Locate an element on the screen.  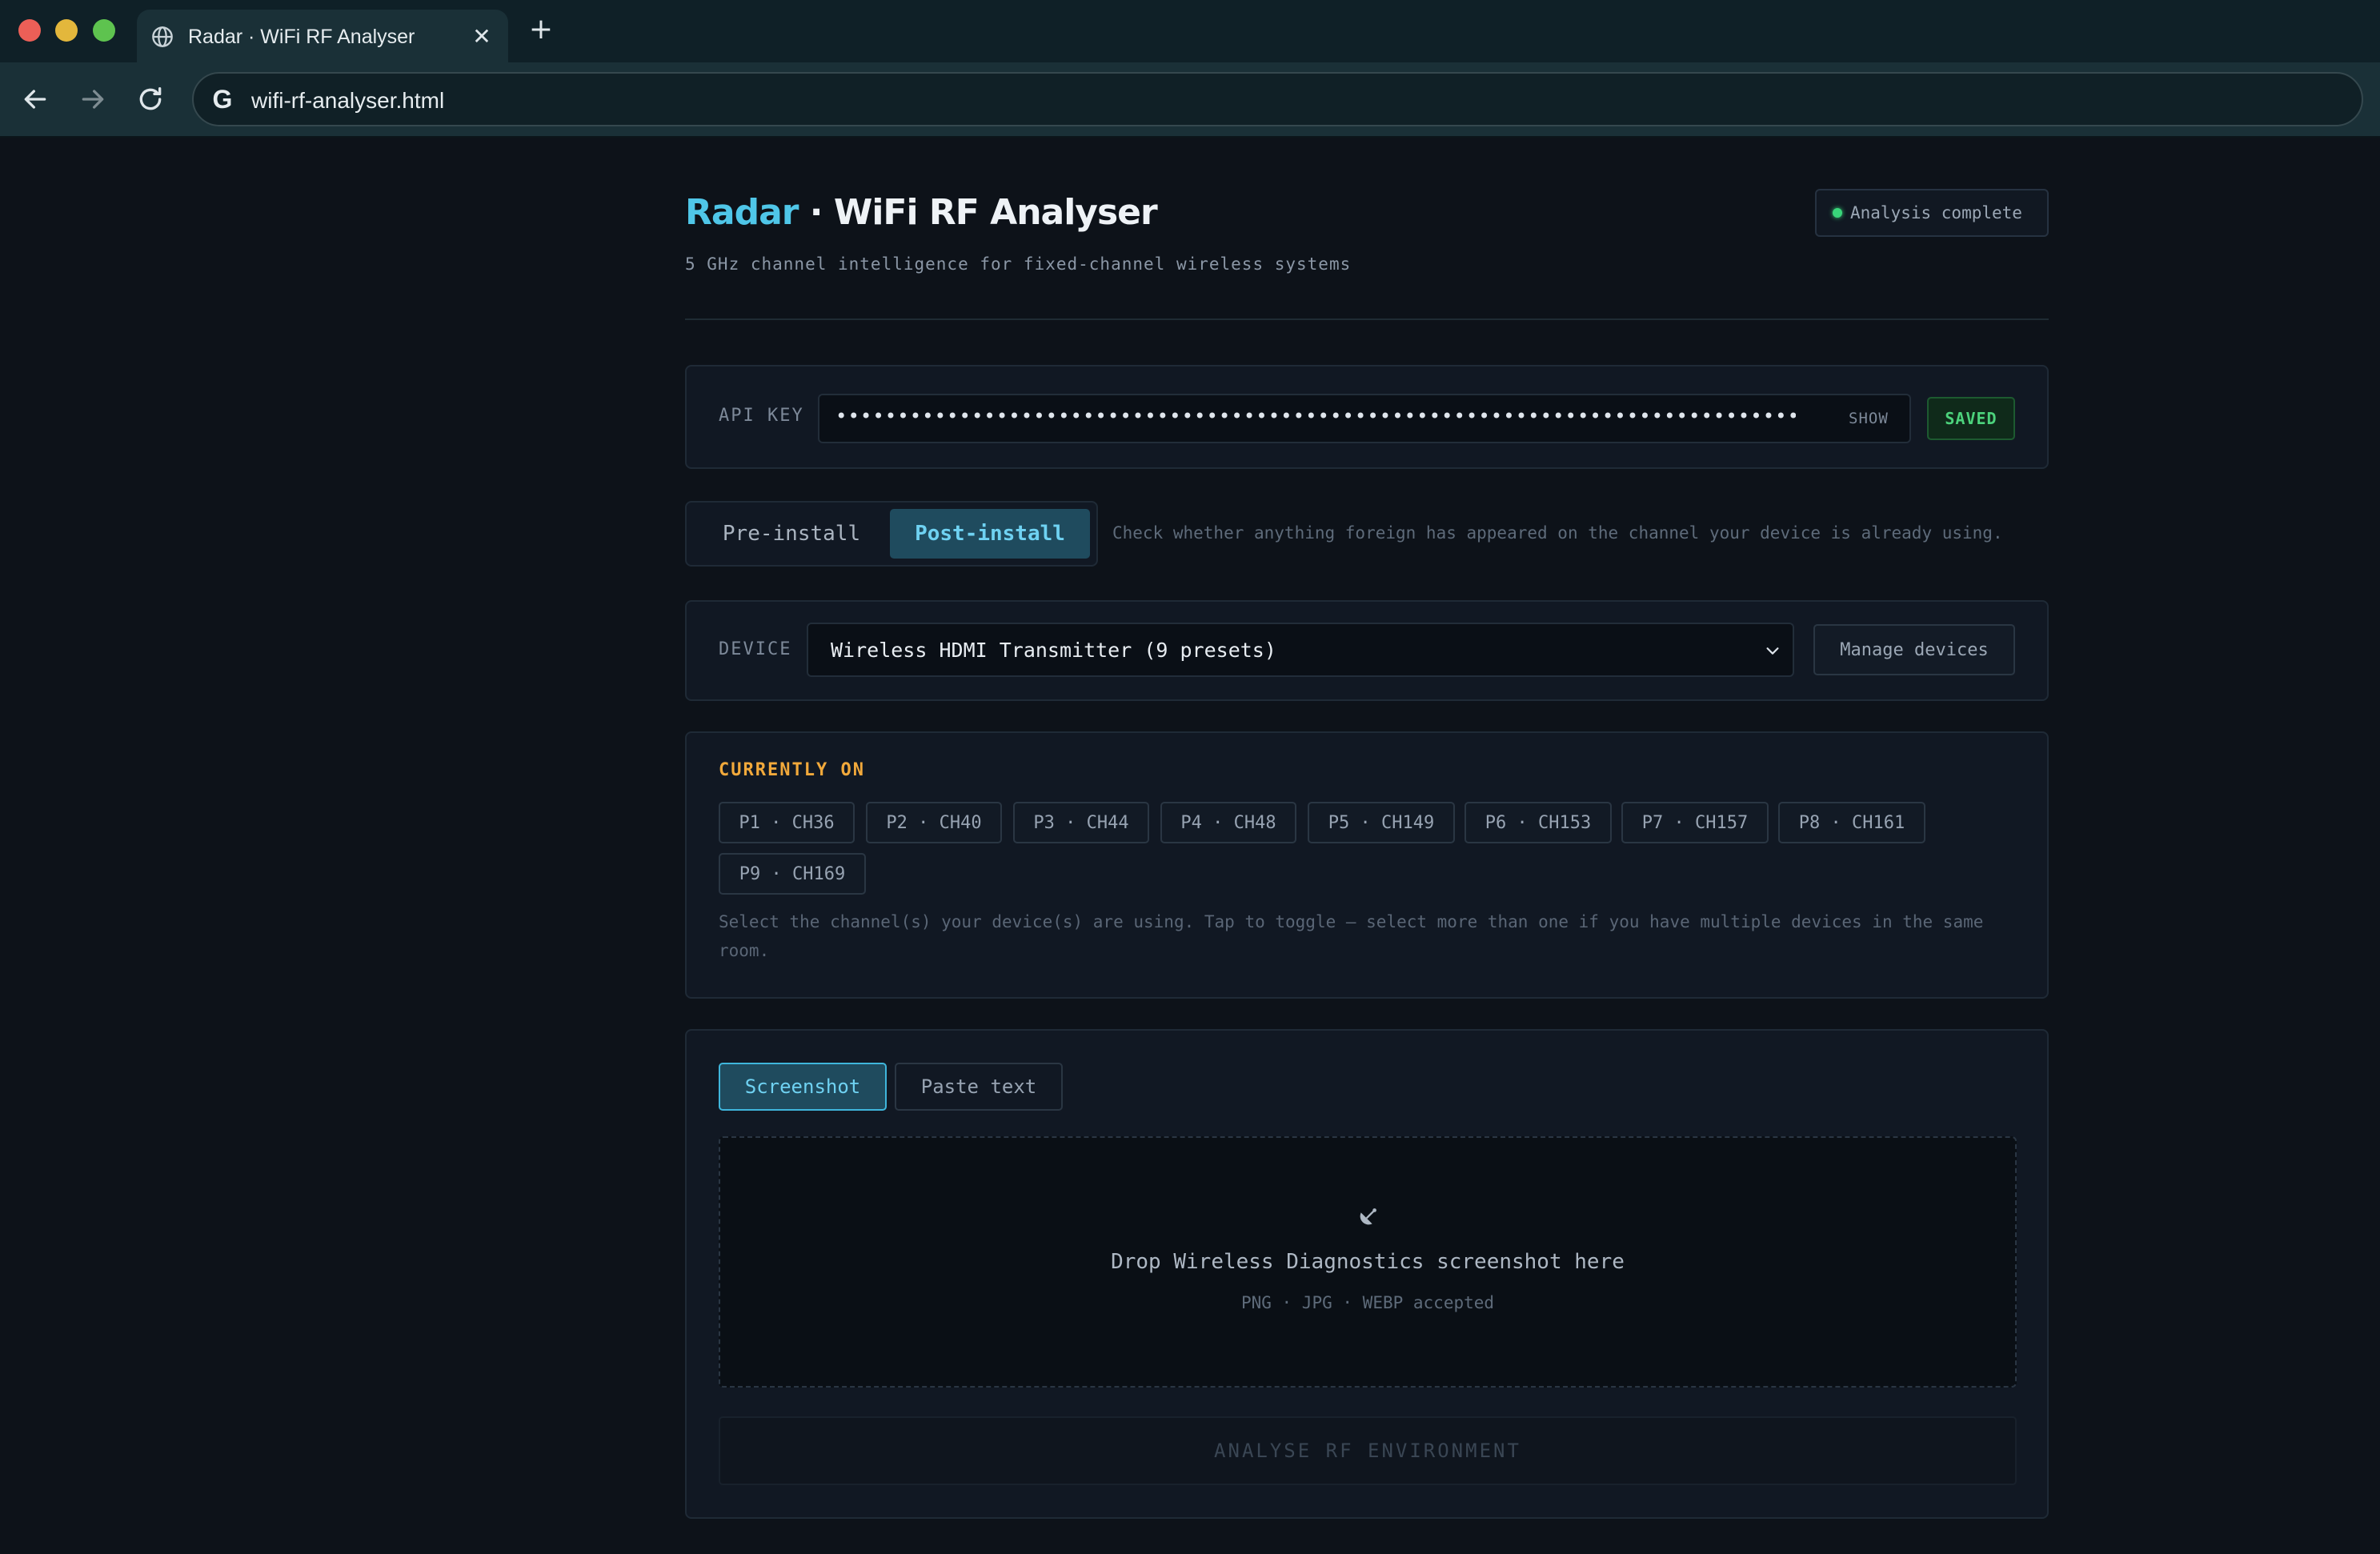
globe-icon is located at coordinates (162, 36).